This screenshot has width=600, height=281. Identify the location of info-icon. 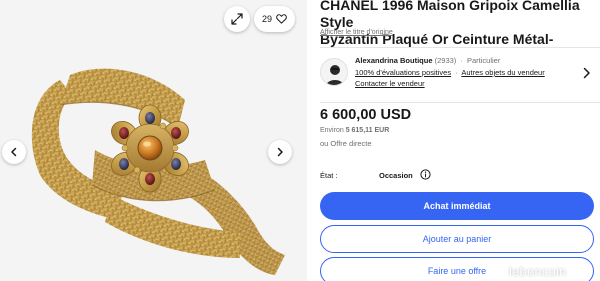
(425, 174).